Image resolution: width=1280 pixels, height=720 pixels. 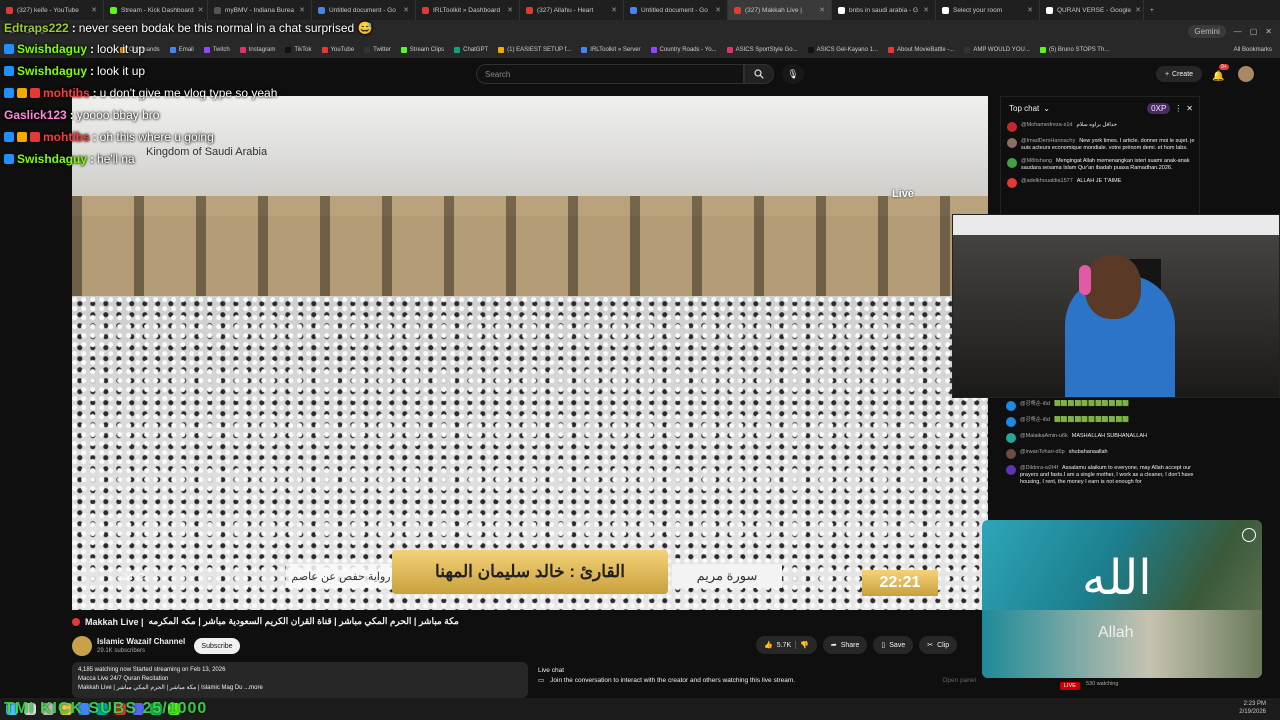 I want to click on browser-tab: myBMV - Indiana Burea ✕, so click(x=260, y=10).